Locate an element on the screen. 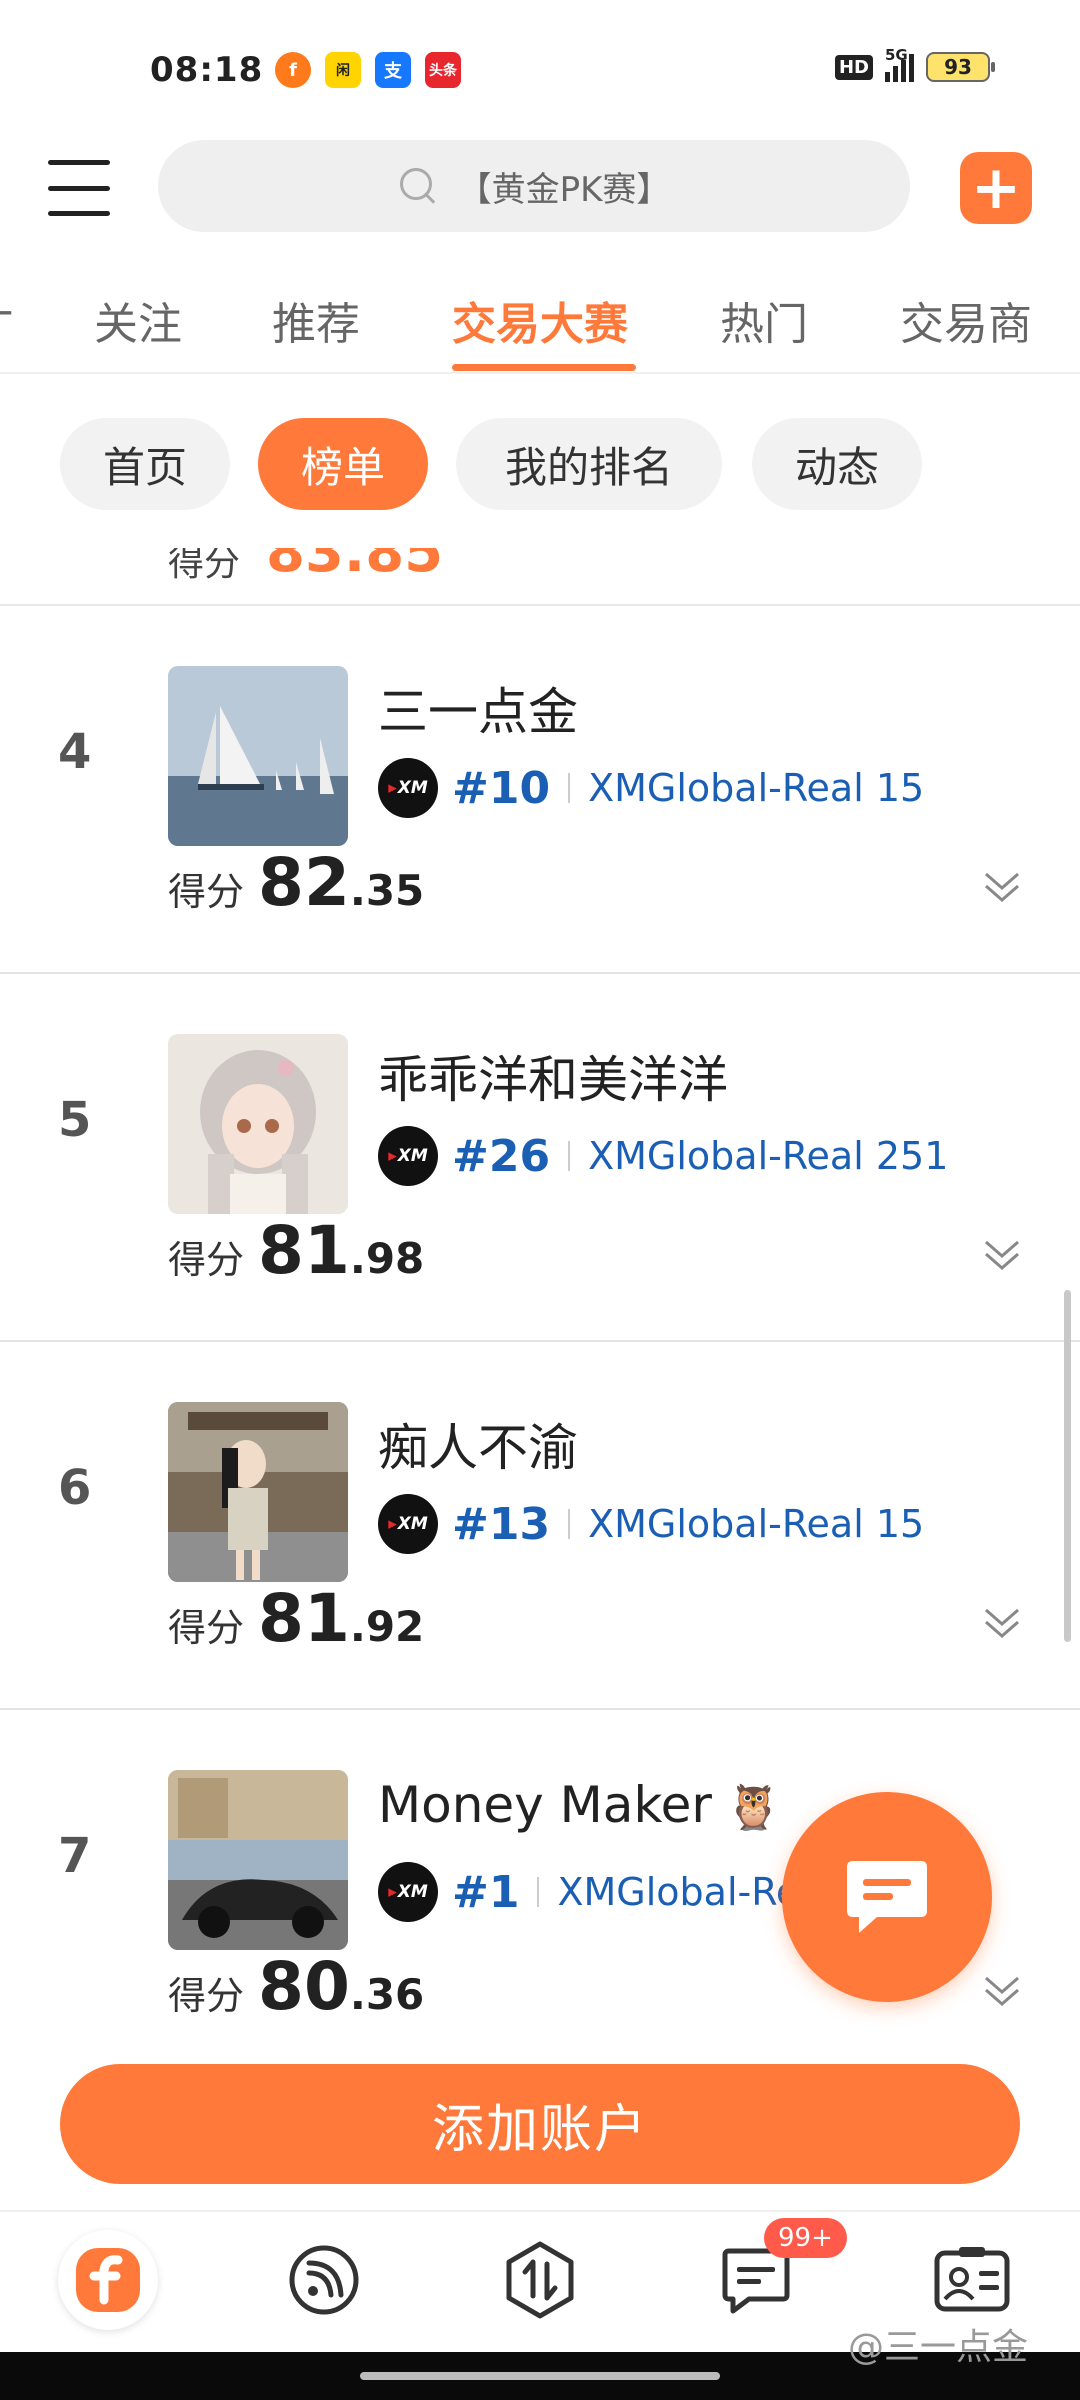  score: 得分 81.92 is located at coordinates (296, 1618).